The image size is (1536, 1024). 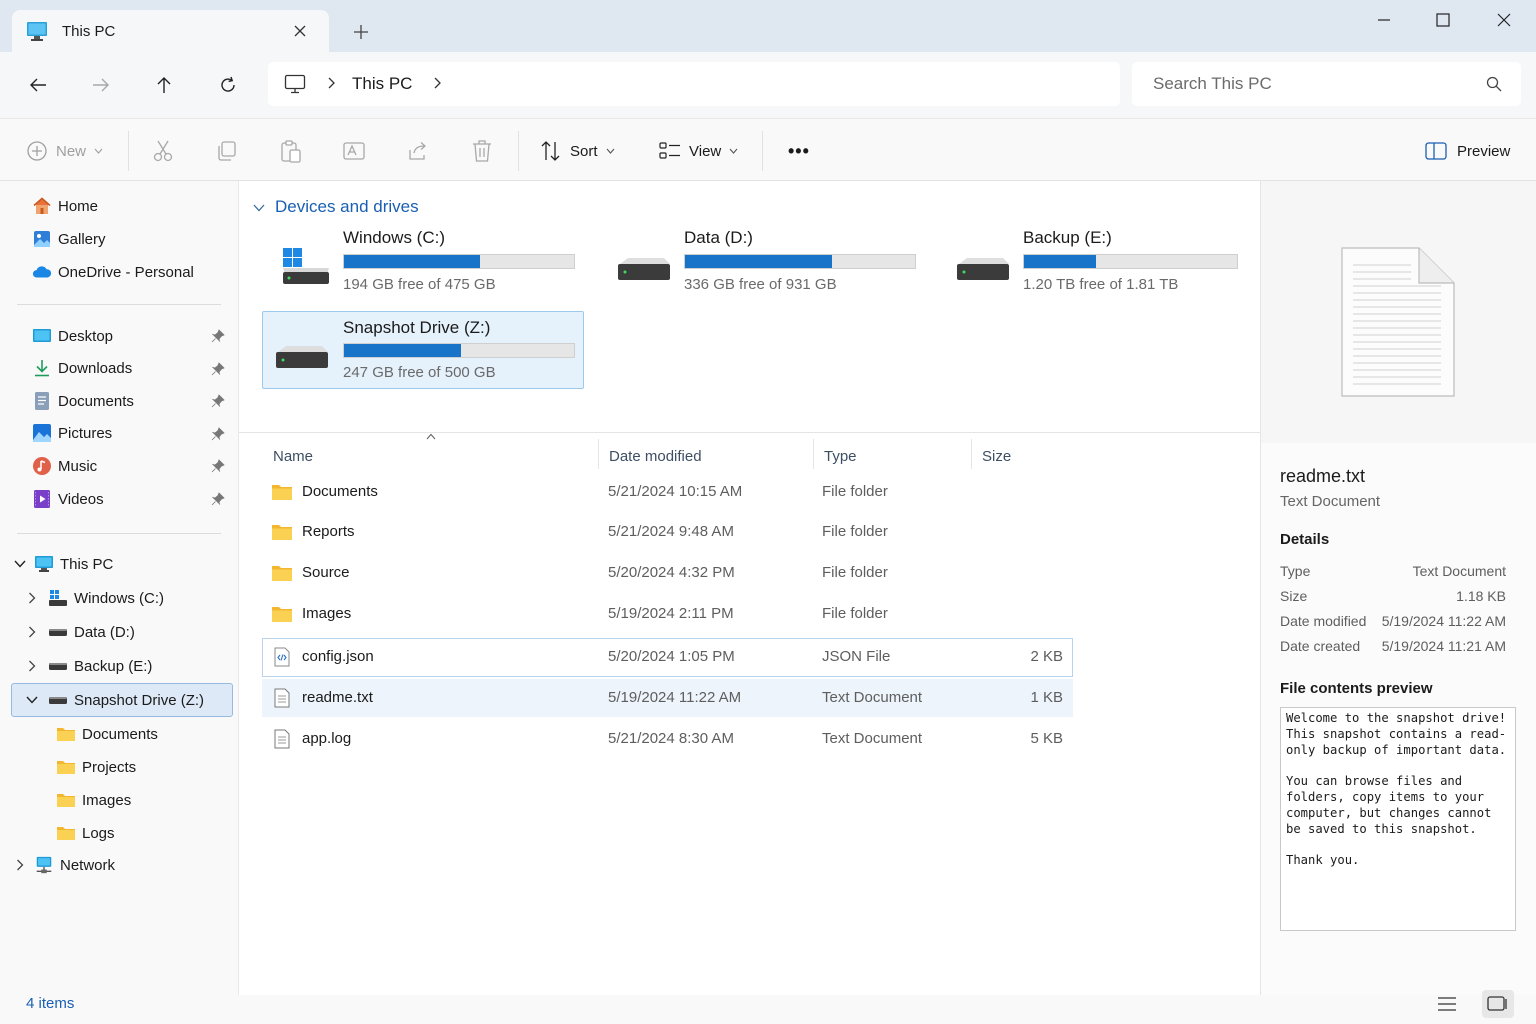 I want to click on sidebar-item-drive-e: Backup (E:), so click(x=88, y=666).